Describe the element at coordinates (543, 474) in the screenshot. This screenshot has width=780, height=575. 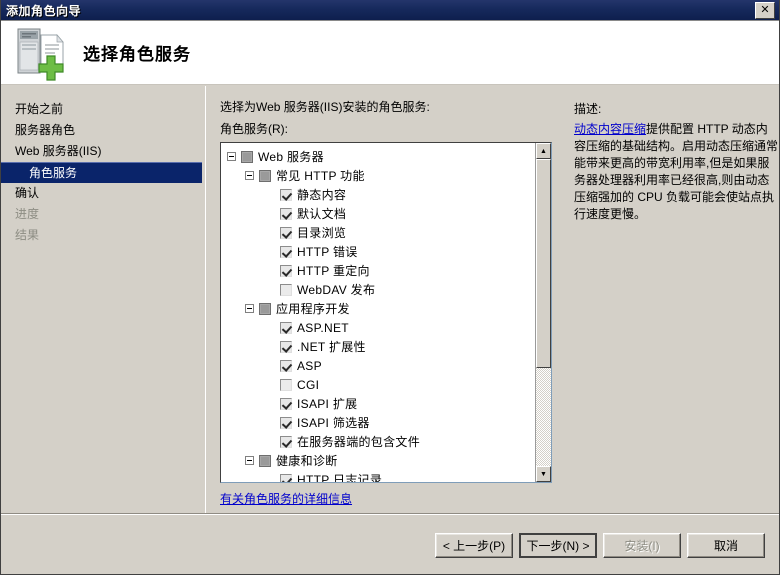
I see `scroll-down-icon: ▼` at that location.